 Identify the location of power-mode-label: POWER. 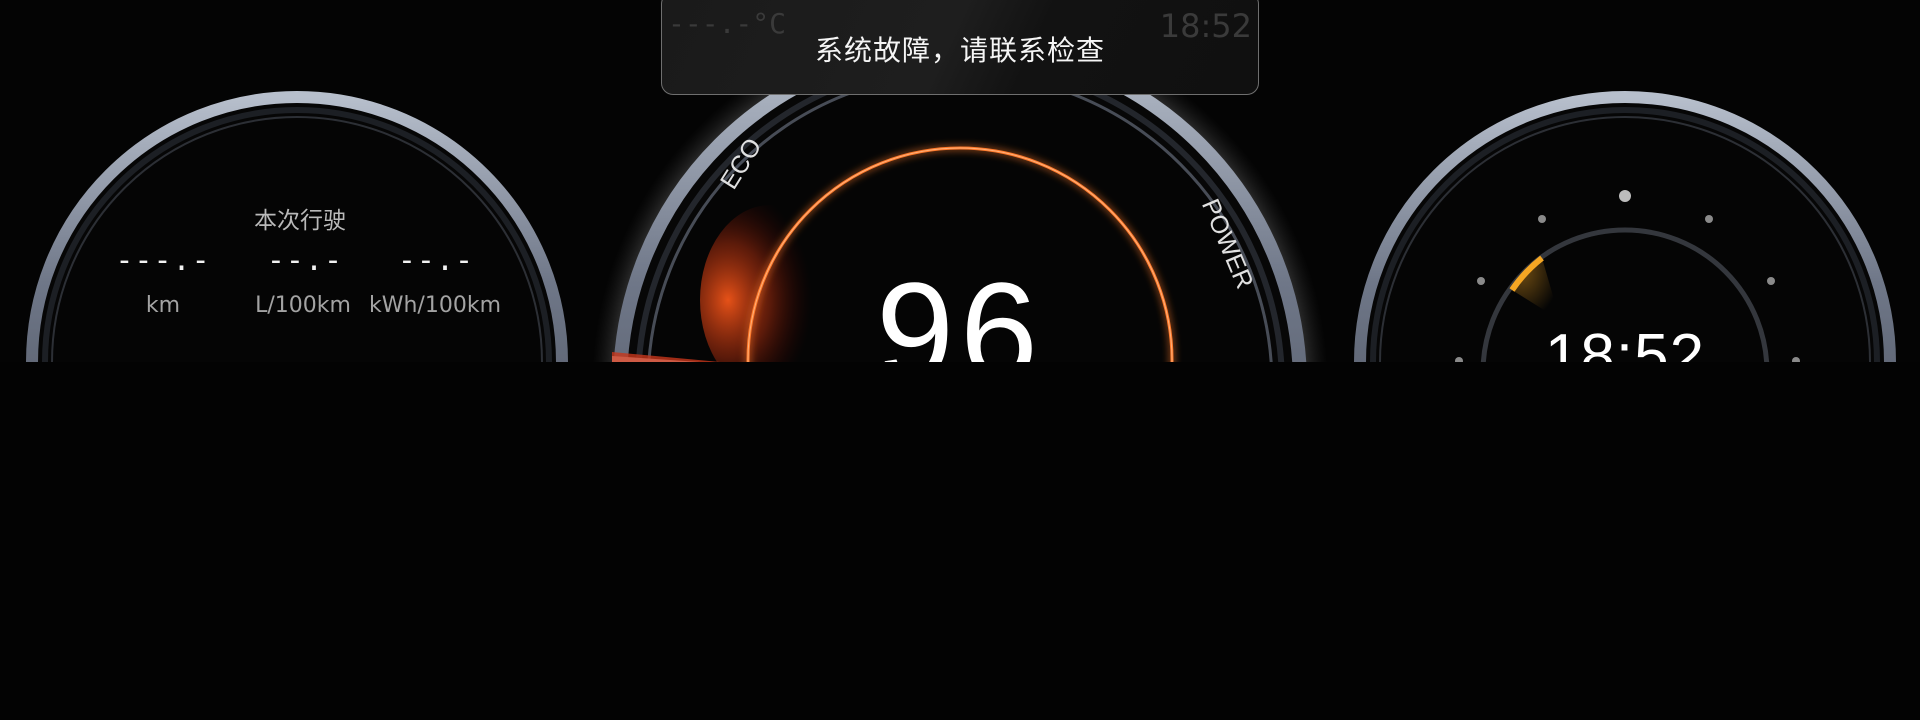
(1227, 244).